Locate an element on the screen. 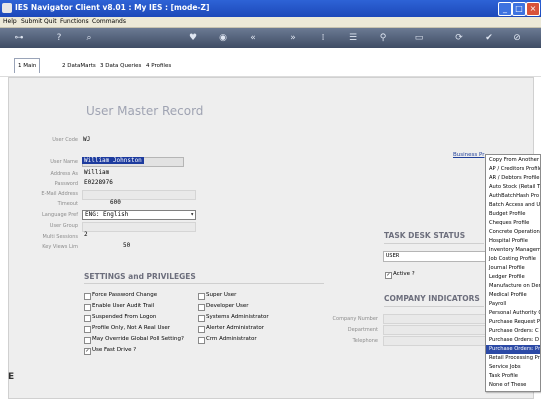 This screenshot has width=541, height=406. menu-commands: Commands is located at coordinates (109, 21).